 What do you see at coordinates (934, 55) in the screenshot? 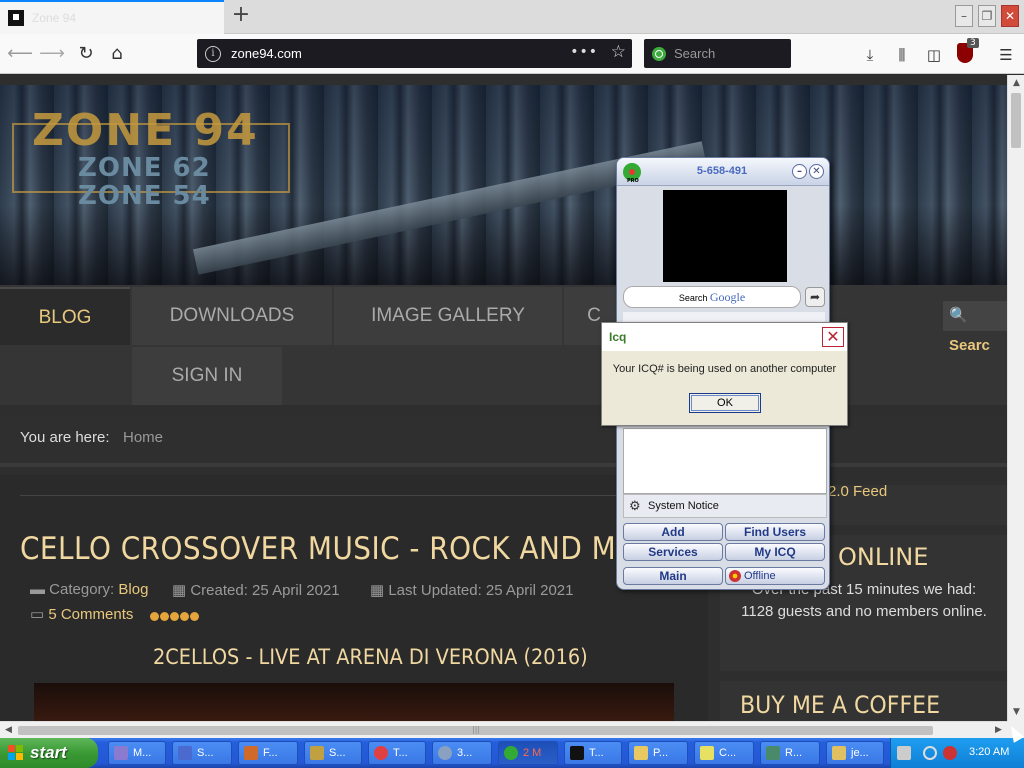
I see `sidebar-icon: ◫` at bounding box center [934, 55].